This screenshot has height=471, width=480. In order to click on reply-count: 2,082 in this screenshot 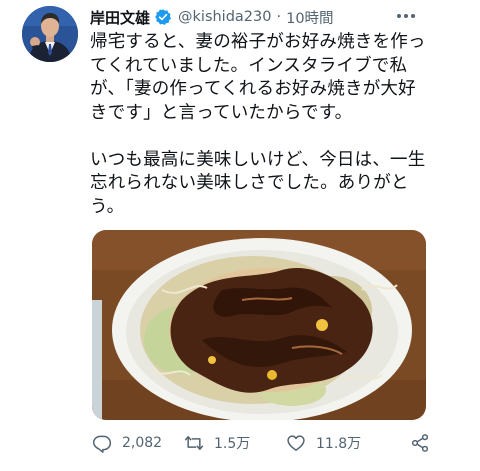, I will do `click(142, 443)`.